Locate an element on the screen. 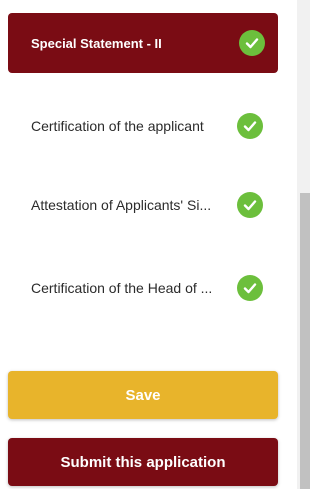 The height and width of the screenshot is (489, 320). nav-item-certification-of-applicant: Certification of the applicant is located at coordinates (143, 126).